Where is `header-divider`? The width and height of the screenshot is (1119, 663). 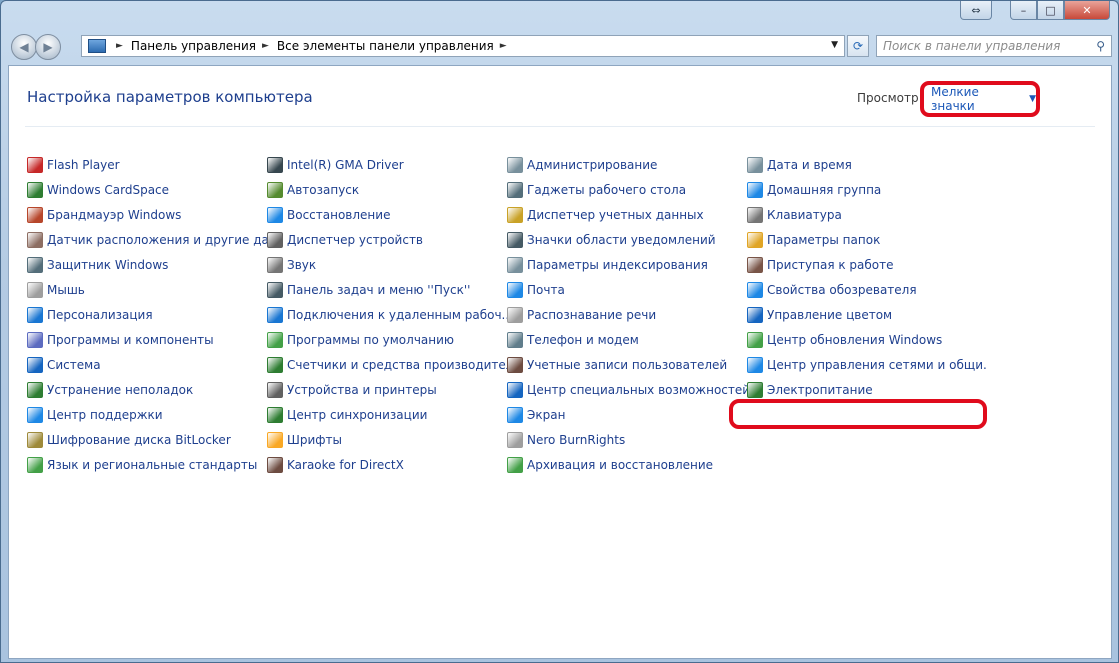 header-divider is located at coordinates (560, 126).